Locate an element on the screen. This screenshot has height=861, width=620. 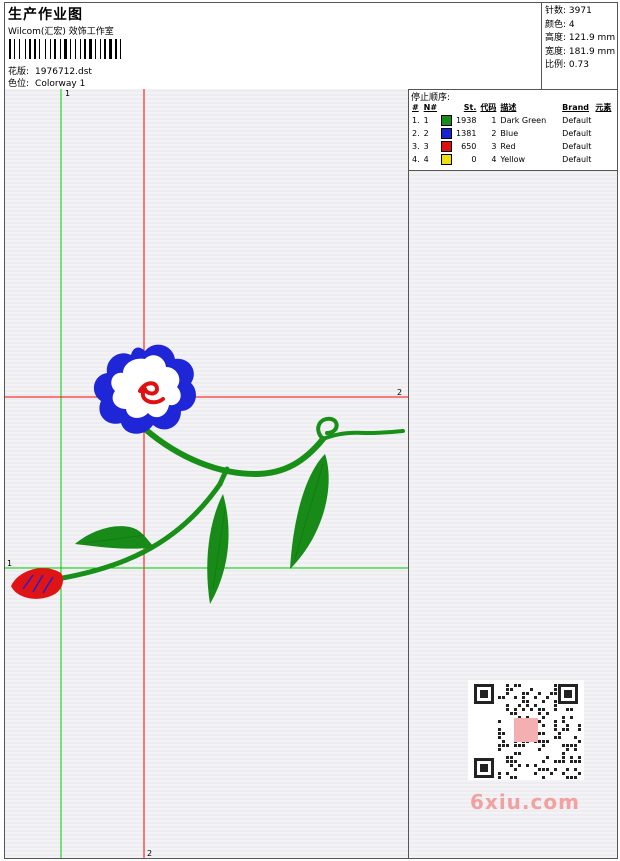
red-bud is located at coordinates (37, 583).